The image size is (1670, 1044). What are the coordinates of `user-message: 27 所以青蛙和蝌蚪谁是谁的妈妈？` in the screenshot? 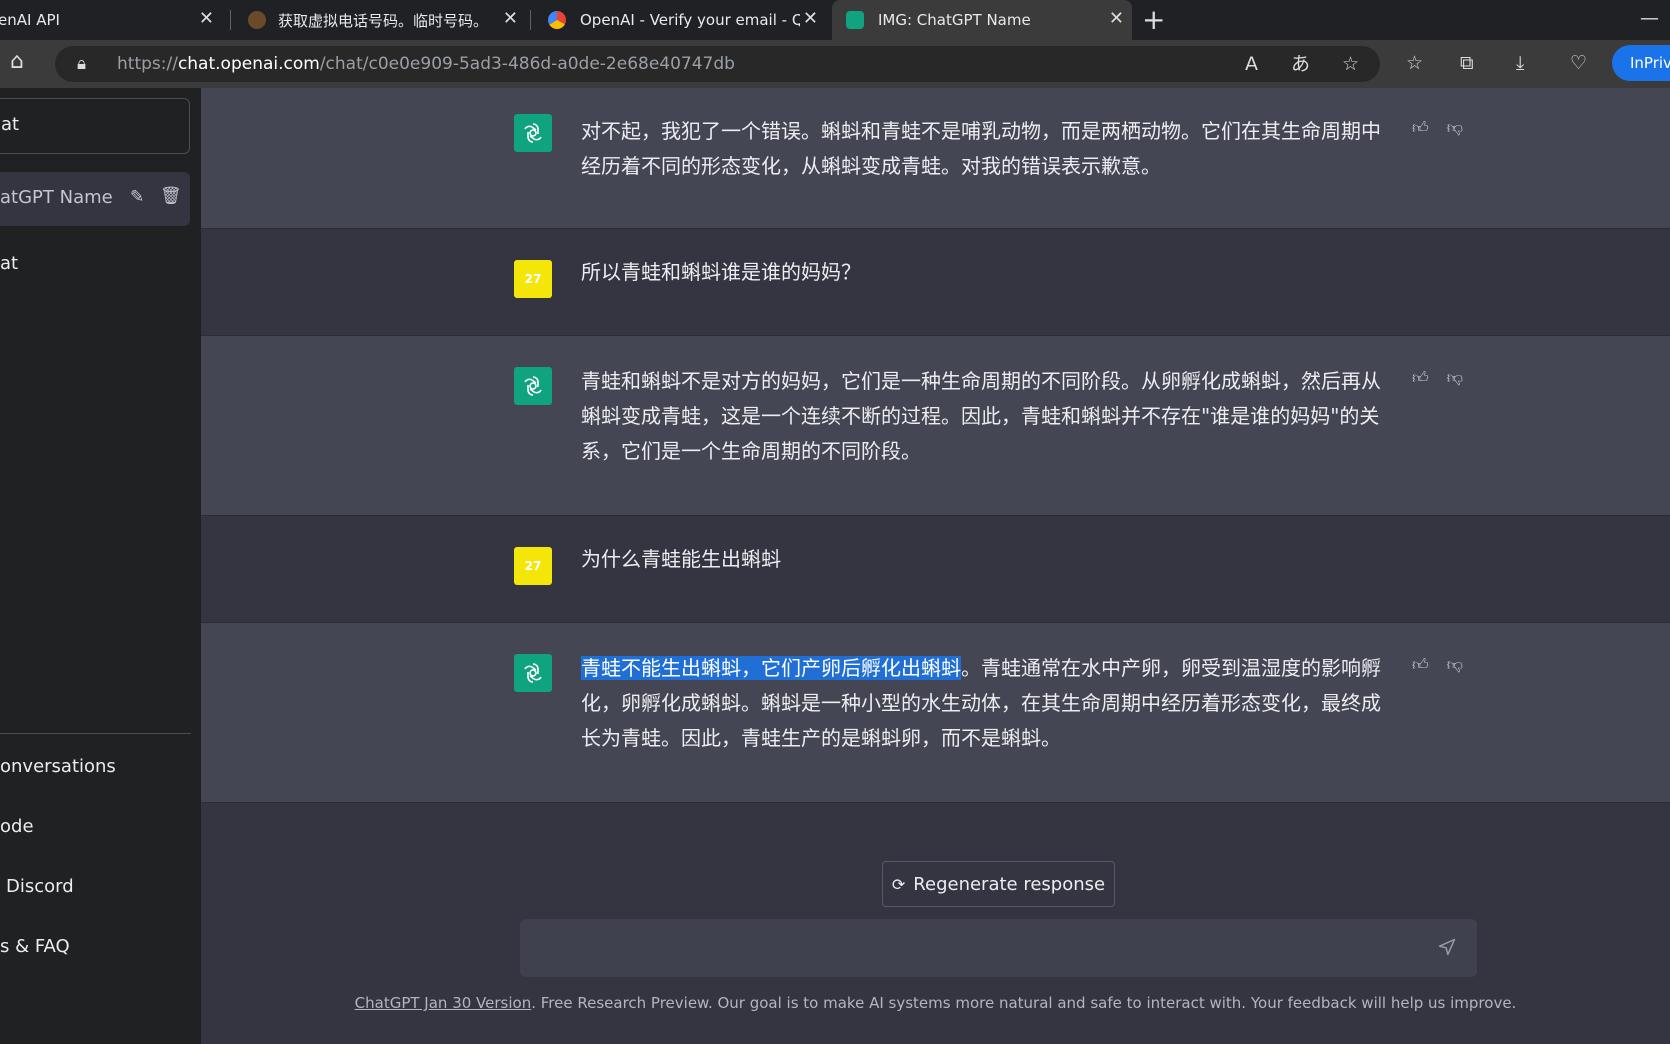 It's located at (935, 282).